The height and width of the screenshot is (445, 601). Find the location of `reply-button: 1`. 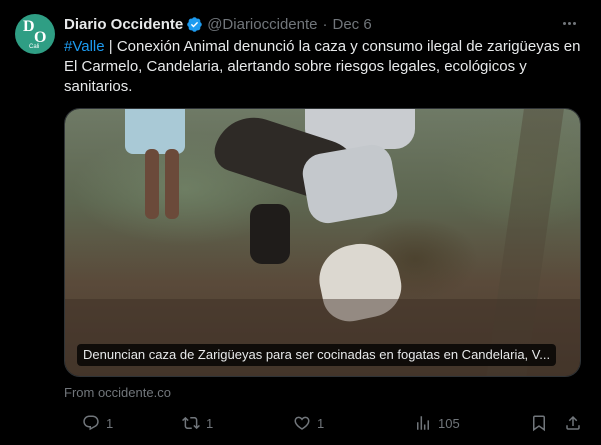

reply-button: 1 is located at coordinates (97, 423).